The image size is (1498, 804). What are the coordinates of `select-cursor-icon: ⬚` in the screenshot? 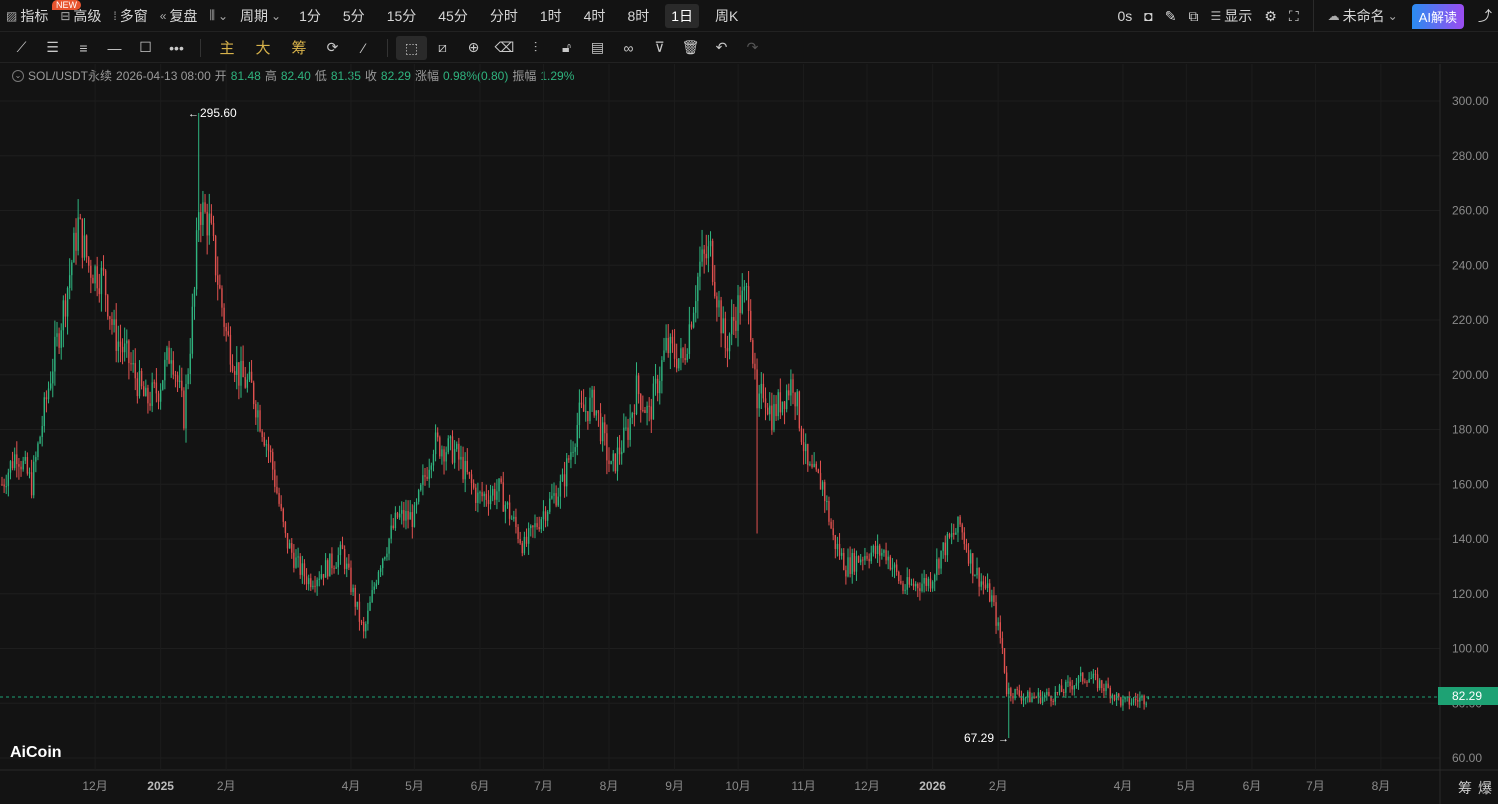 It's located at (411, 47).